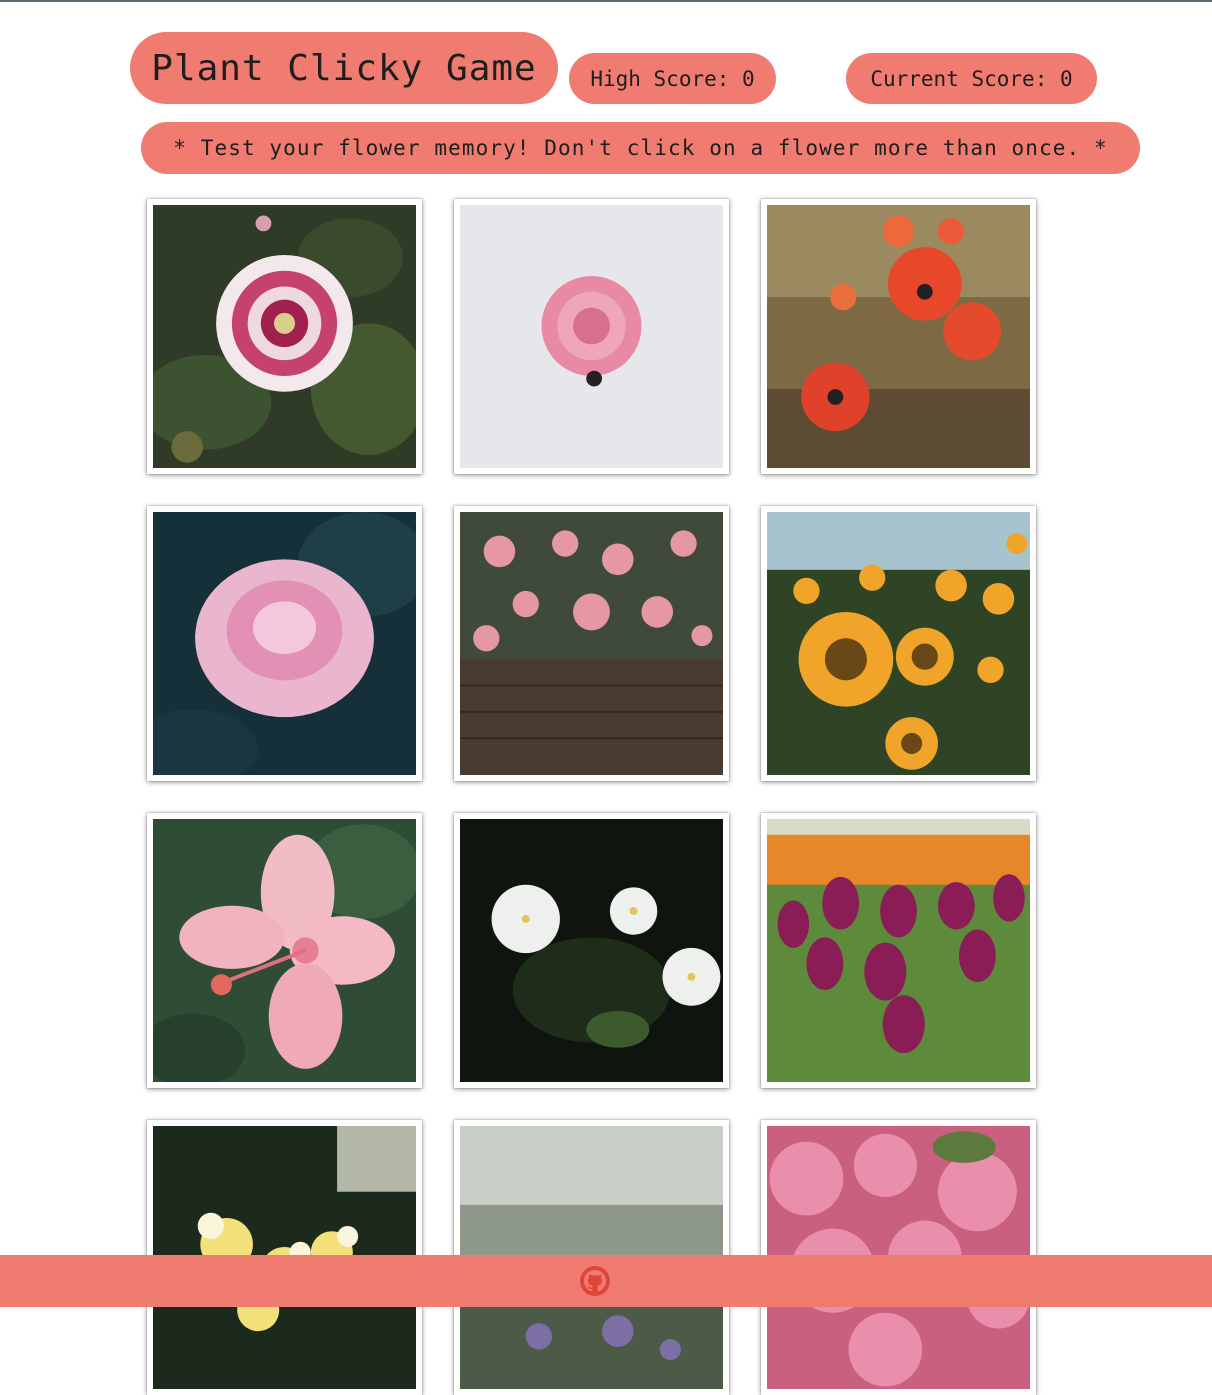 The height and width of the screenshot is (1395, 1212). I want to click on flower-card-sunflower, so click(898, 643).